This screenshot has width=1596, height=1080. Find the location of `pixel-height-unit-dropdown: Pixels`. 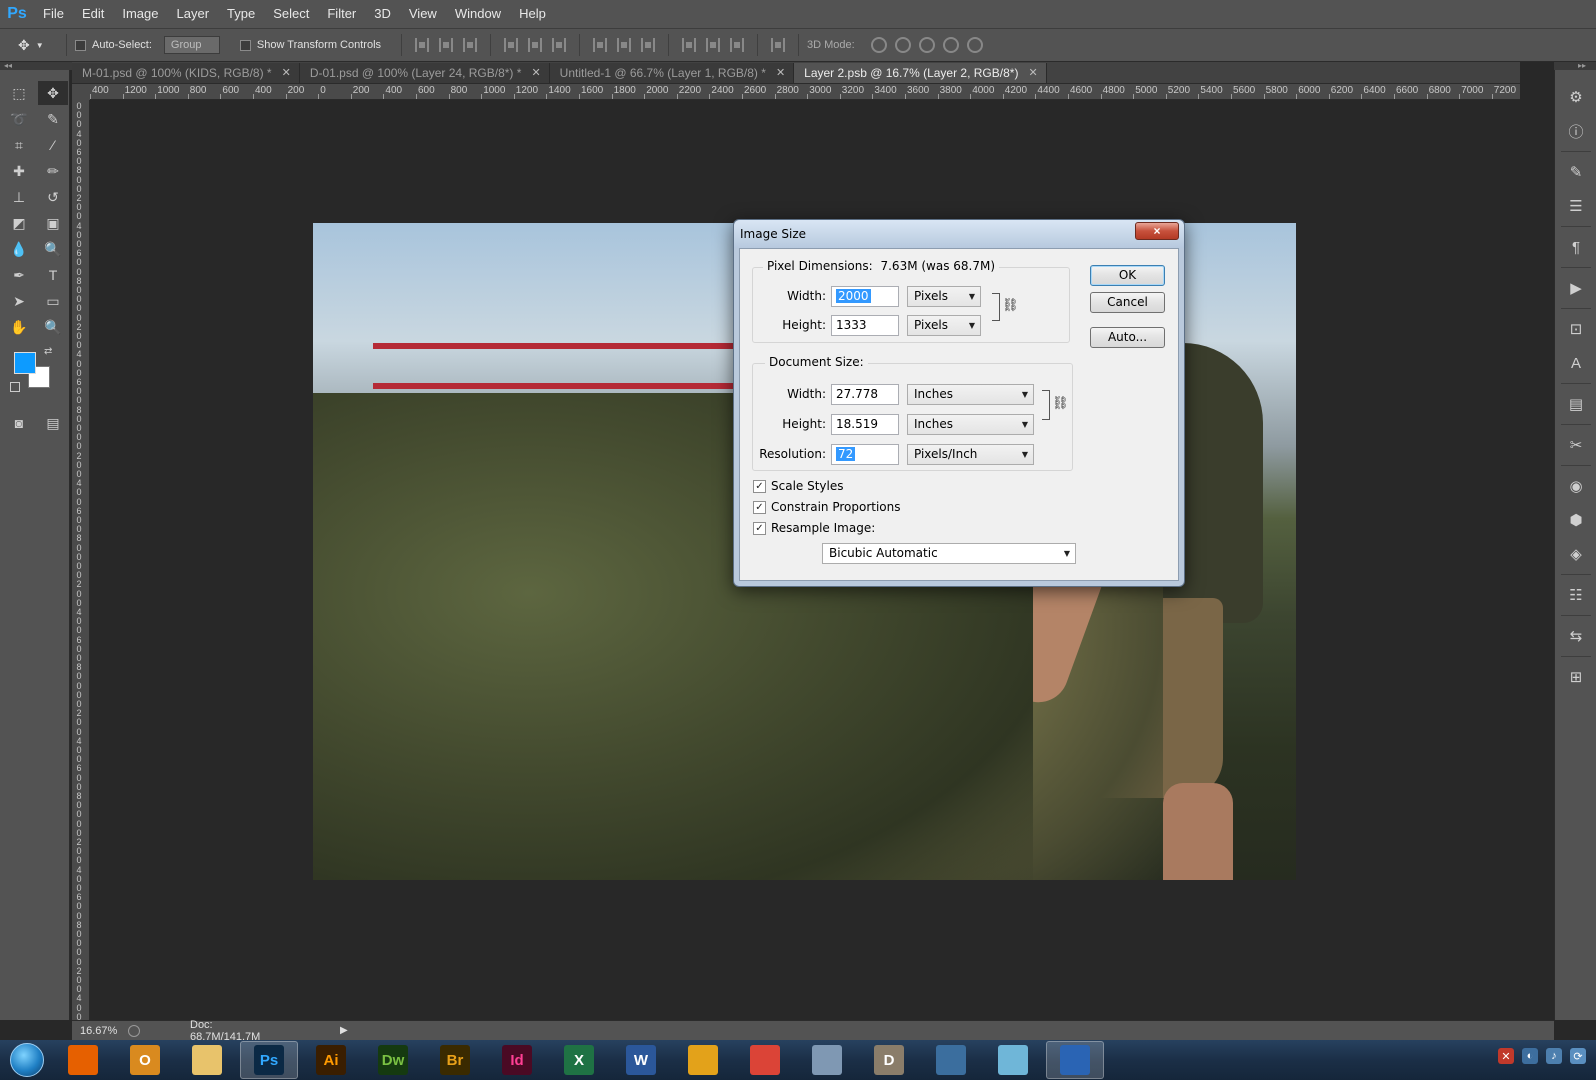

pixel-height-unit-dropdown: Pixels is located at coordinates (944, 325).